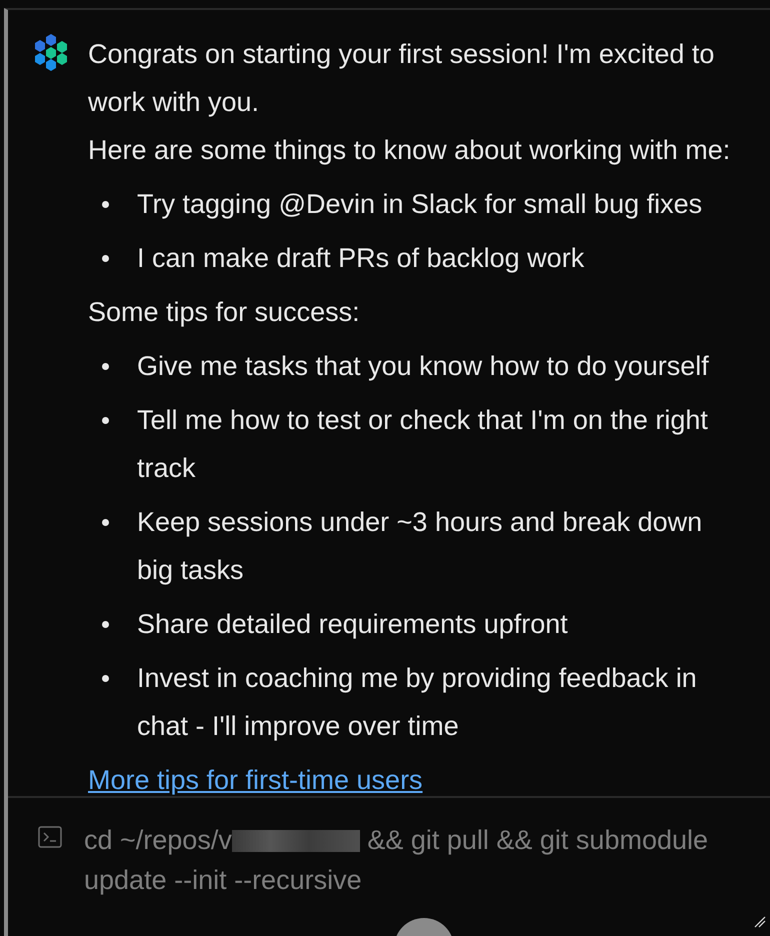 Image resolution: width=770 pixels, height=936 pixels. What do you see at coordinates (360, 258) in the screenshot?
I see `list-item-text: I can make draft PRs of backlog work` at bounding box center [360, 258].